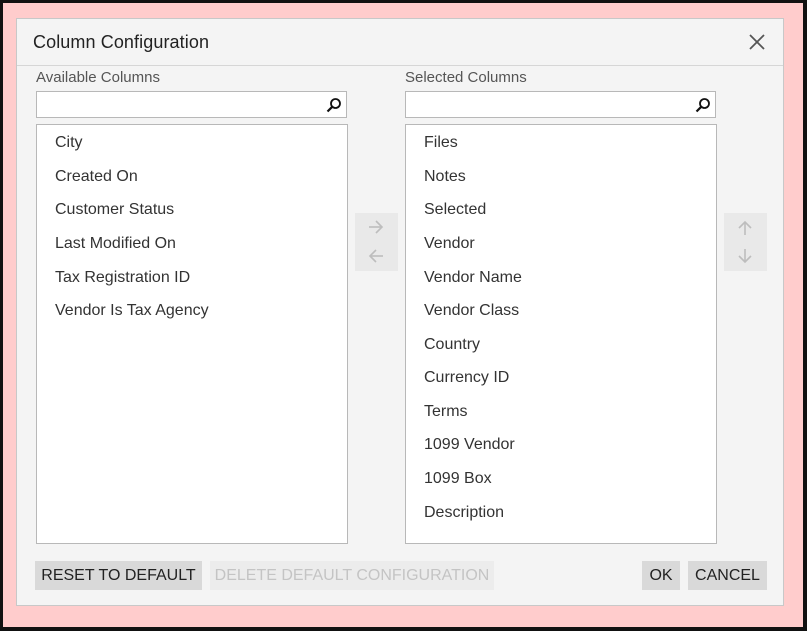  What do you see at coordinates (466, 378) in the screenshot?
I see `list-item: Currency ID` at bounding box center [466, 378].